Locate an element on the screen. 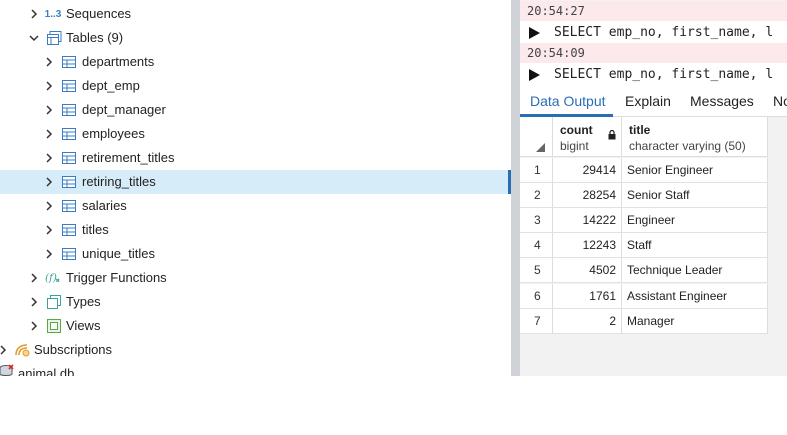 The height and width of the screenshot is (435, 787). row-number: 7 is located at coordinates (536, 321).